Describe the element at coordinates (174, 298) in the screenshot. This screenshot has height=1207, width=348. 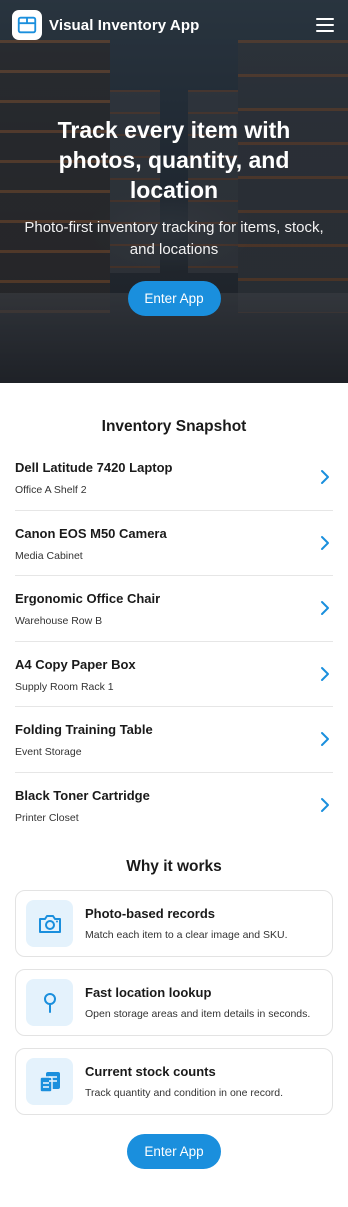
I see `hero-enter-app-button: Enter App` at that location.